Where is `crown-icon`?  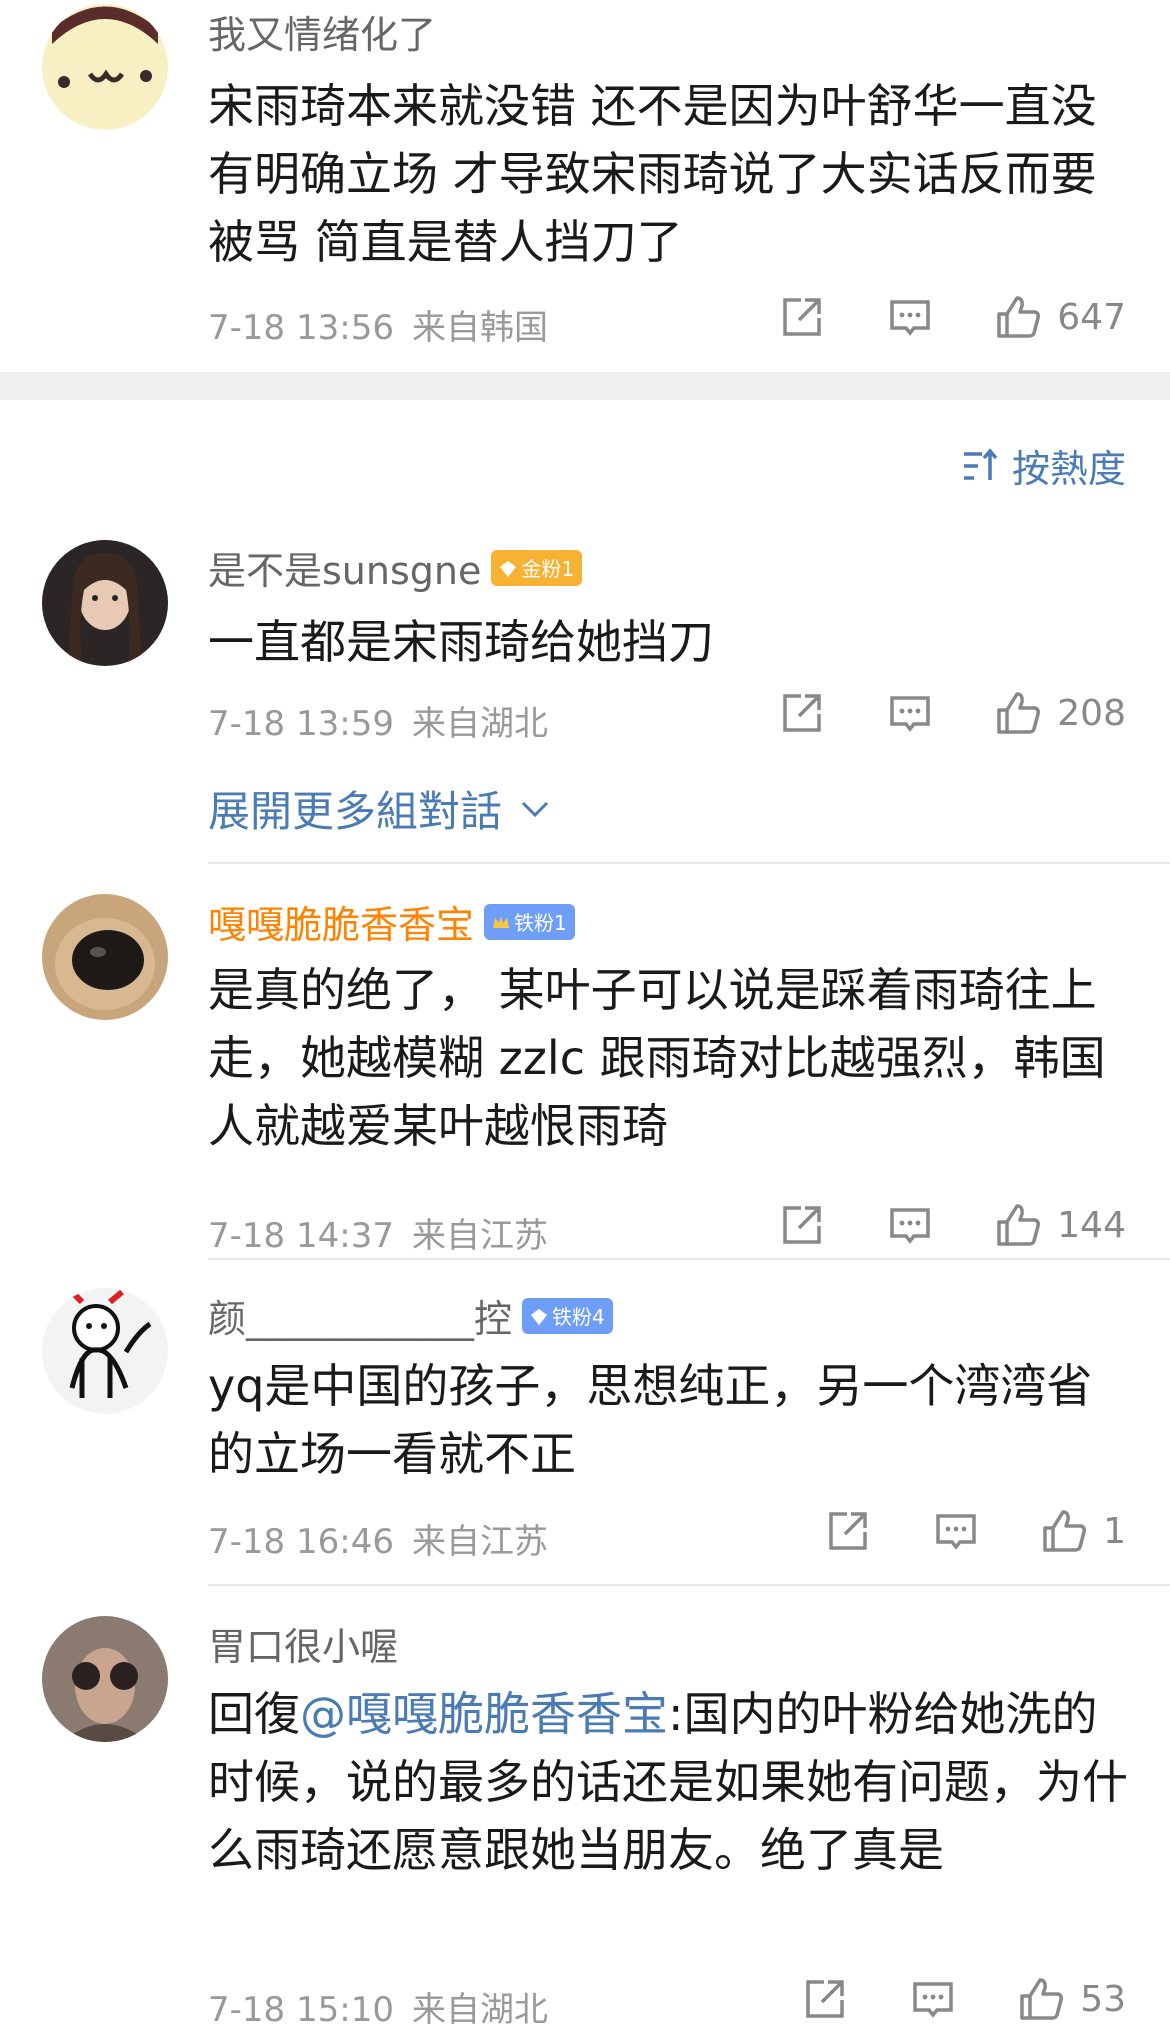
crown-icon is located at coordinates (501, 922).